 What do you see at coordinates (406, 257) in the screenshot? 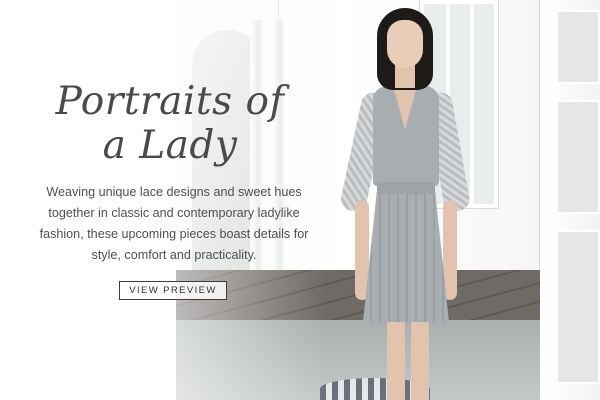
I see `pleated-skirt` at bounding box center [406, 257].